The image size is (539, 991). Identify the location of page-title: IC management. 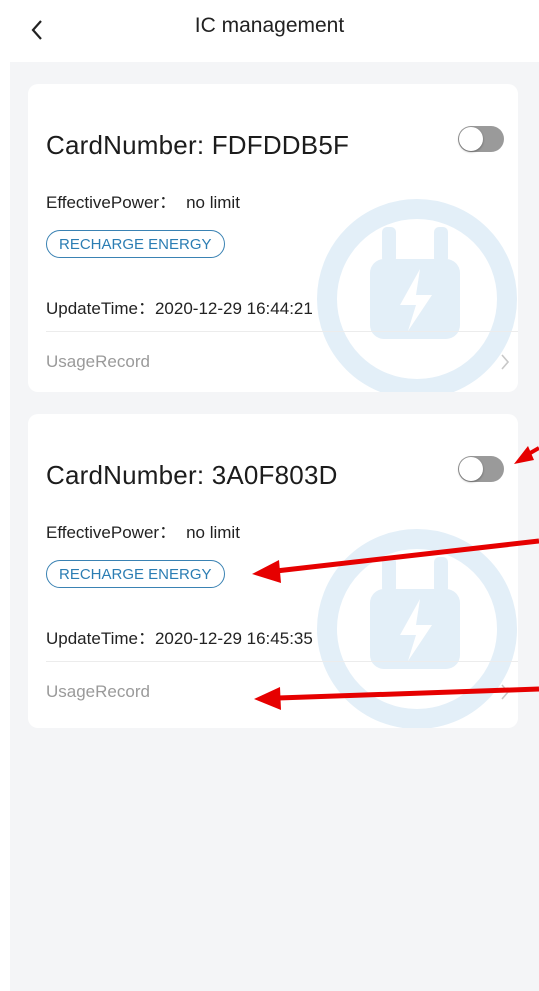
(269, 25).